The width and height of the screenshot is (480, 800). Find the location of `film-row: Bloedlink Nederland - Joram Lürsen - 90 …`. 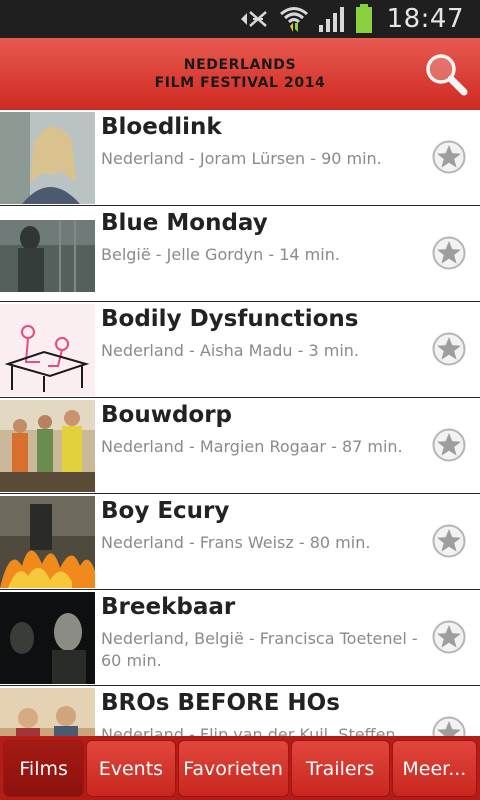

film-row: Bloedlink Nederland - Joram Lürsen - 90 … is located at coordinates (240, 158).